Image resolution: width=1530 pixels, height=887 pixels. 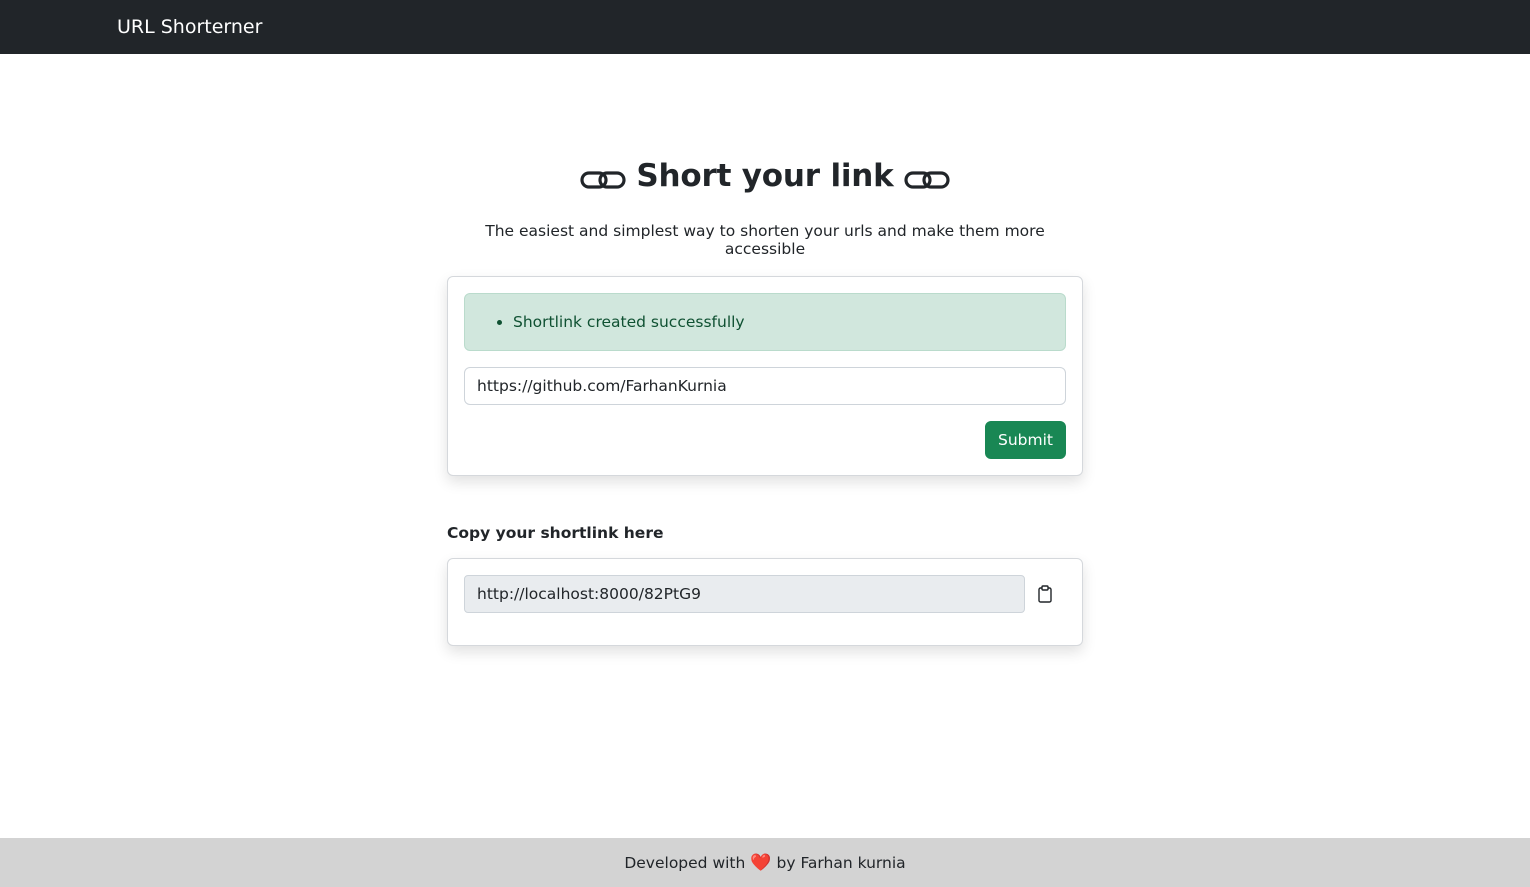 I want to click on shortlink-card, so click(x=765, y=602).